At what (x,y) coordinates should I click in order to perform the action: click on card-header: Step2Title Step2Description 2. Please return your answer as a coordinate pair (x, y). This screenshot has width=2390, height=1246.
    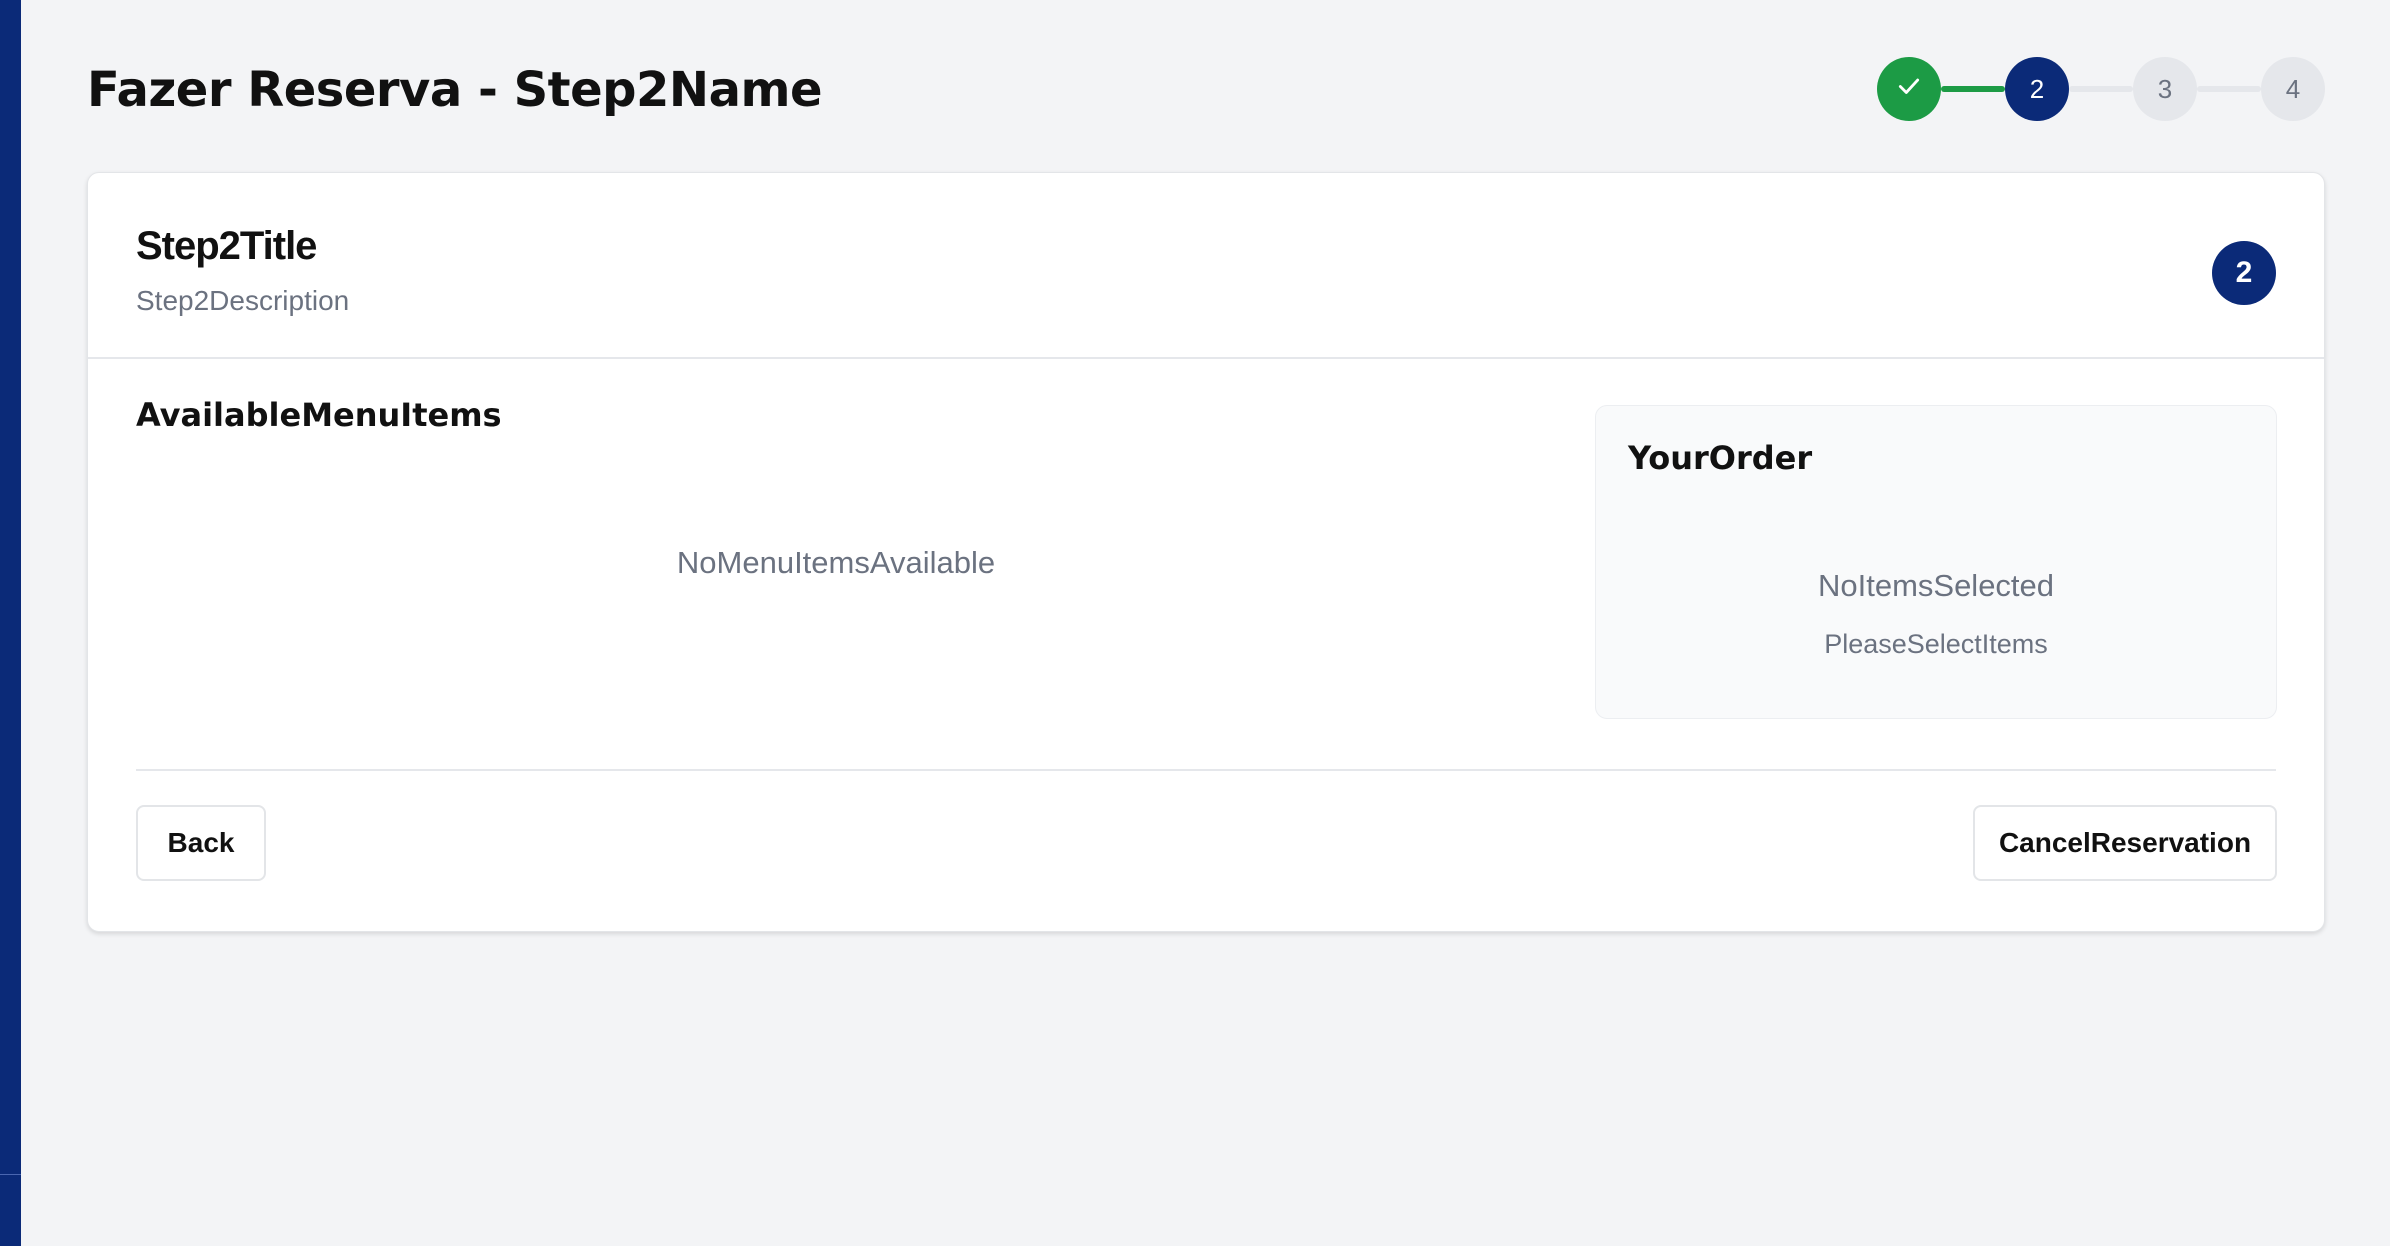
    Looking at the image, I should click on (1206, 266).